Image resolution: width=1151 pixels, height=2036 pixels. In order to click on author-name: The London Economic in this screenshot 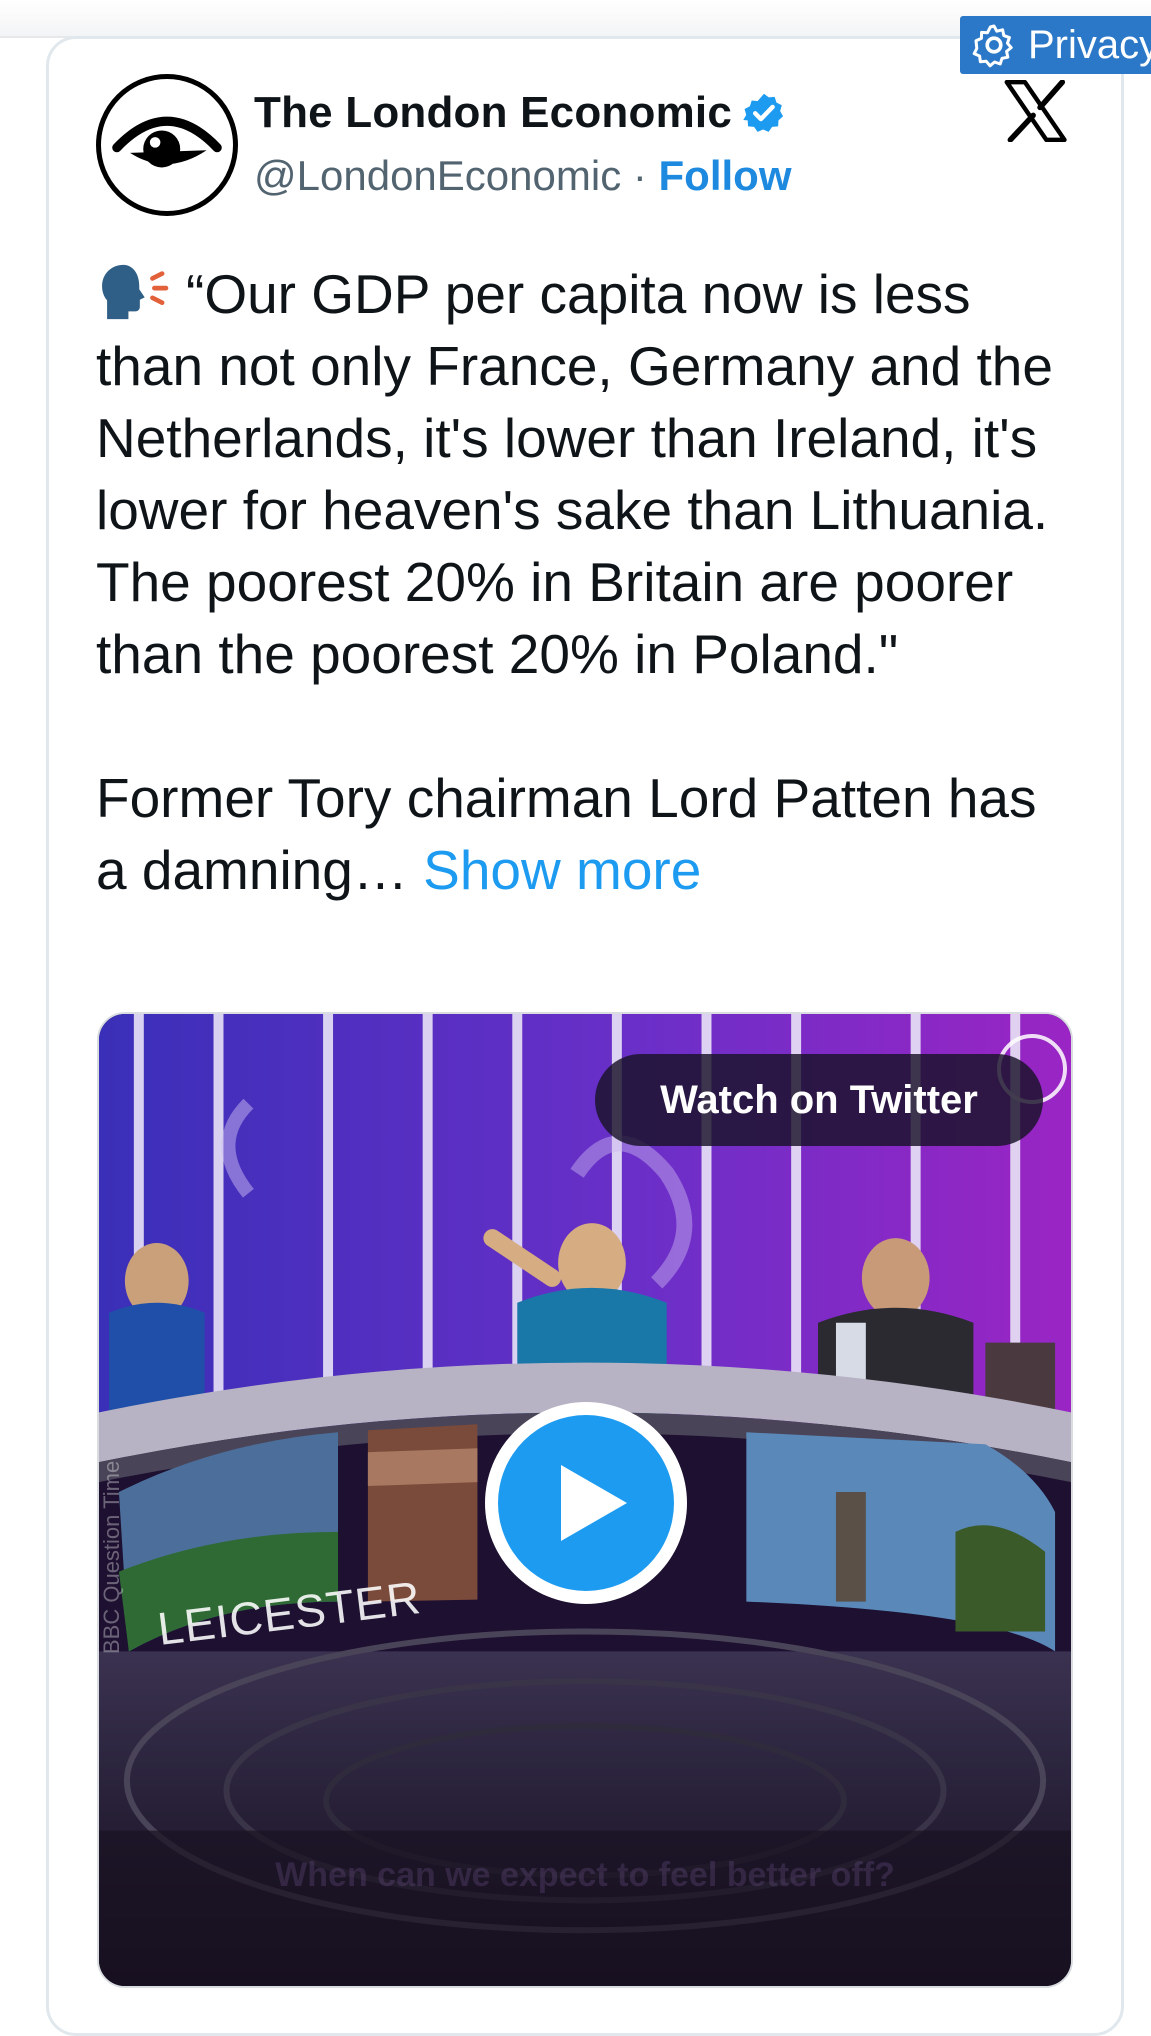, I will do `click(520, 113)`.